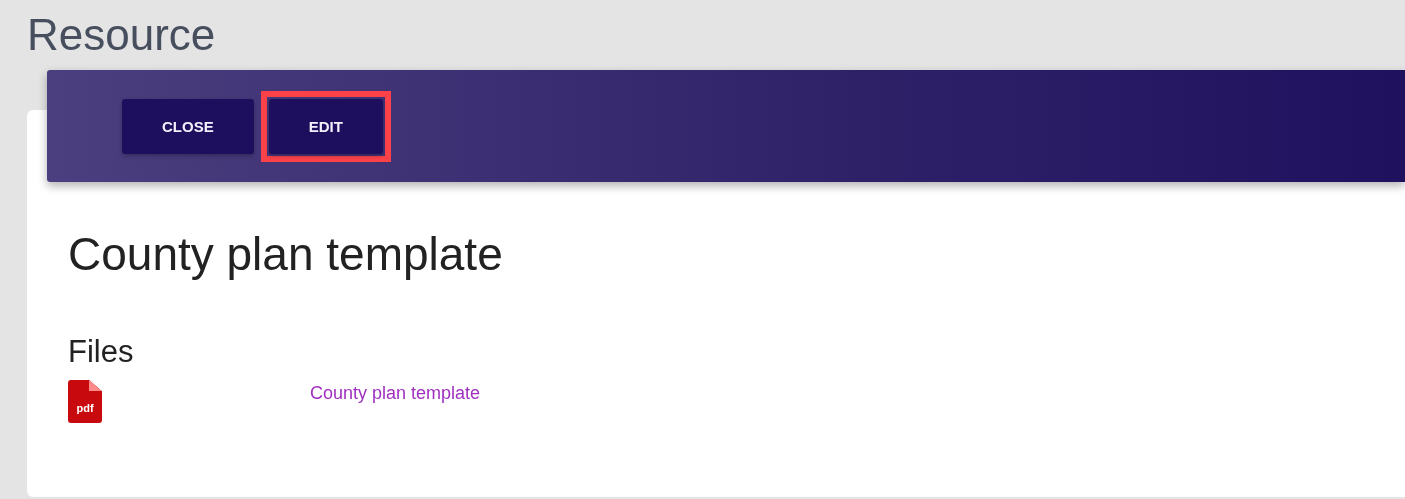 The image size is (1405, 499). What do you see at coordinates (122, 35) in the screenshot?
I see `page-title: Resource` at bounding box center [122, 35].